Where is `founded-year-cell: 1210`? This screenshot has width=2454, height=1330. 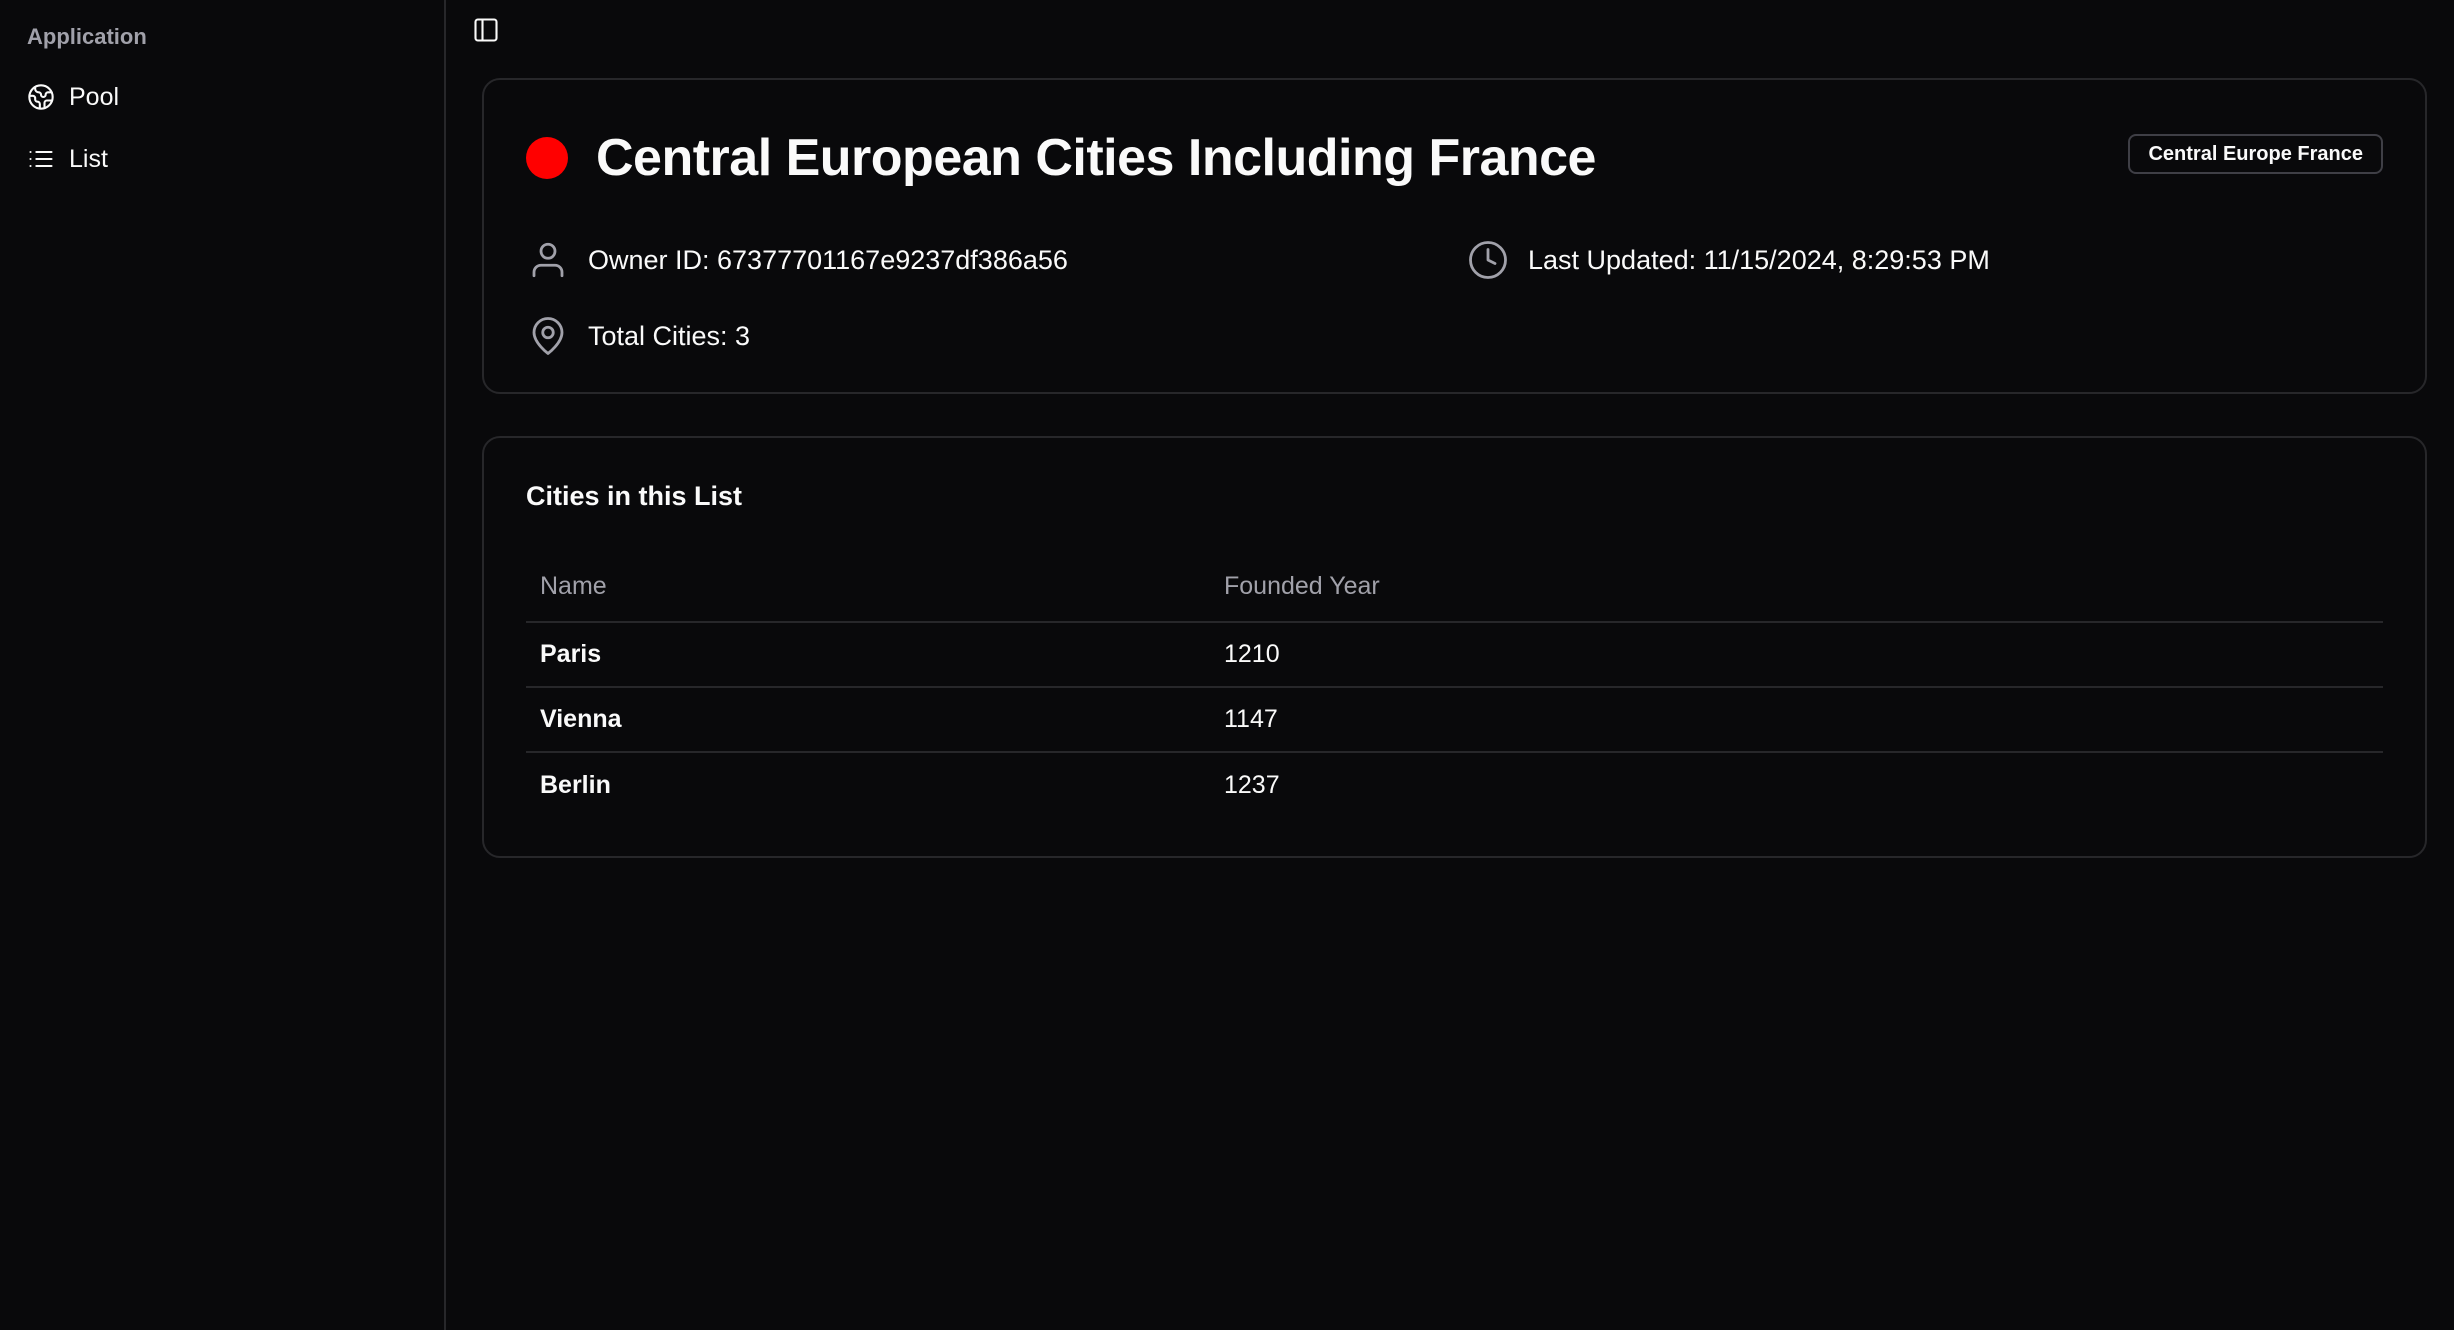 founded-year-cell: 1210 is located at coordinates (1796, 655).